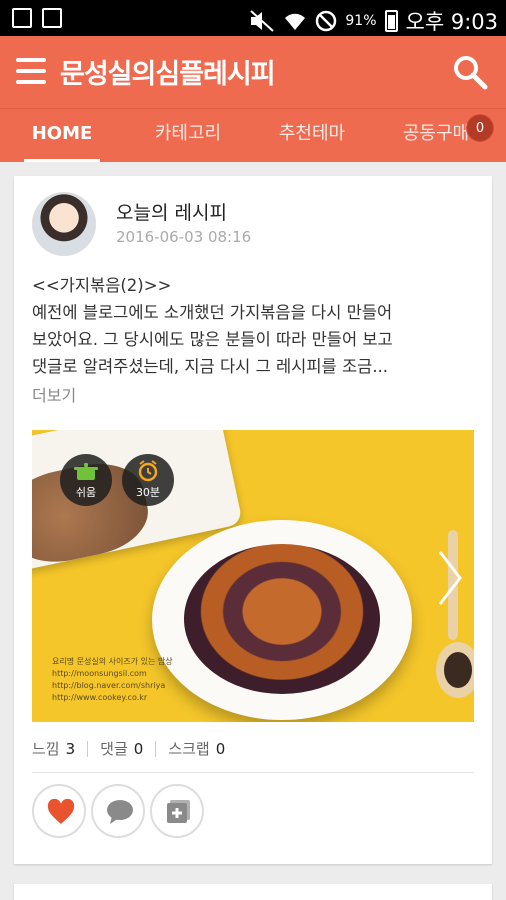  I want to click on app-bar: 문성실의심플레시피, so click(253, 72).